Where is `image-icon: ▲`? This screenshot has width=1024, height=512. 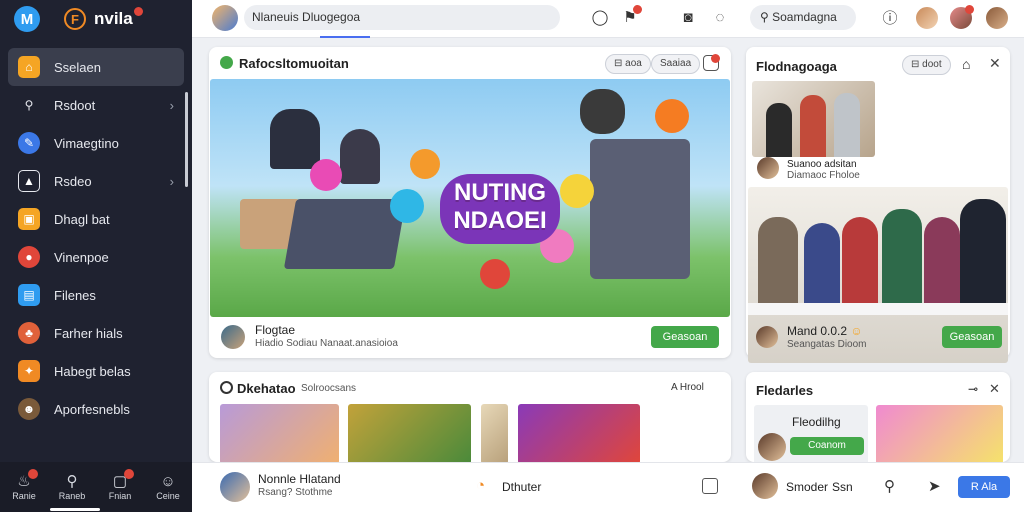 image-icon: ▲ is located at coordinates (29, 181).